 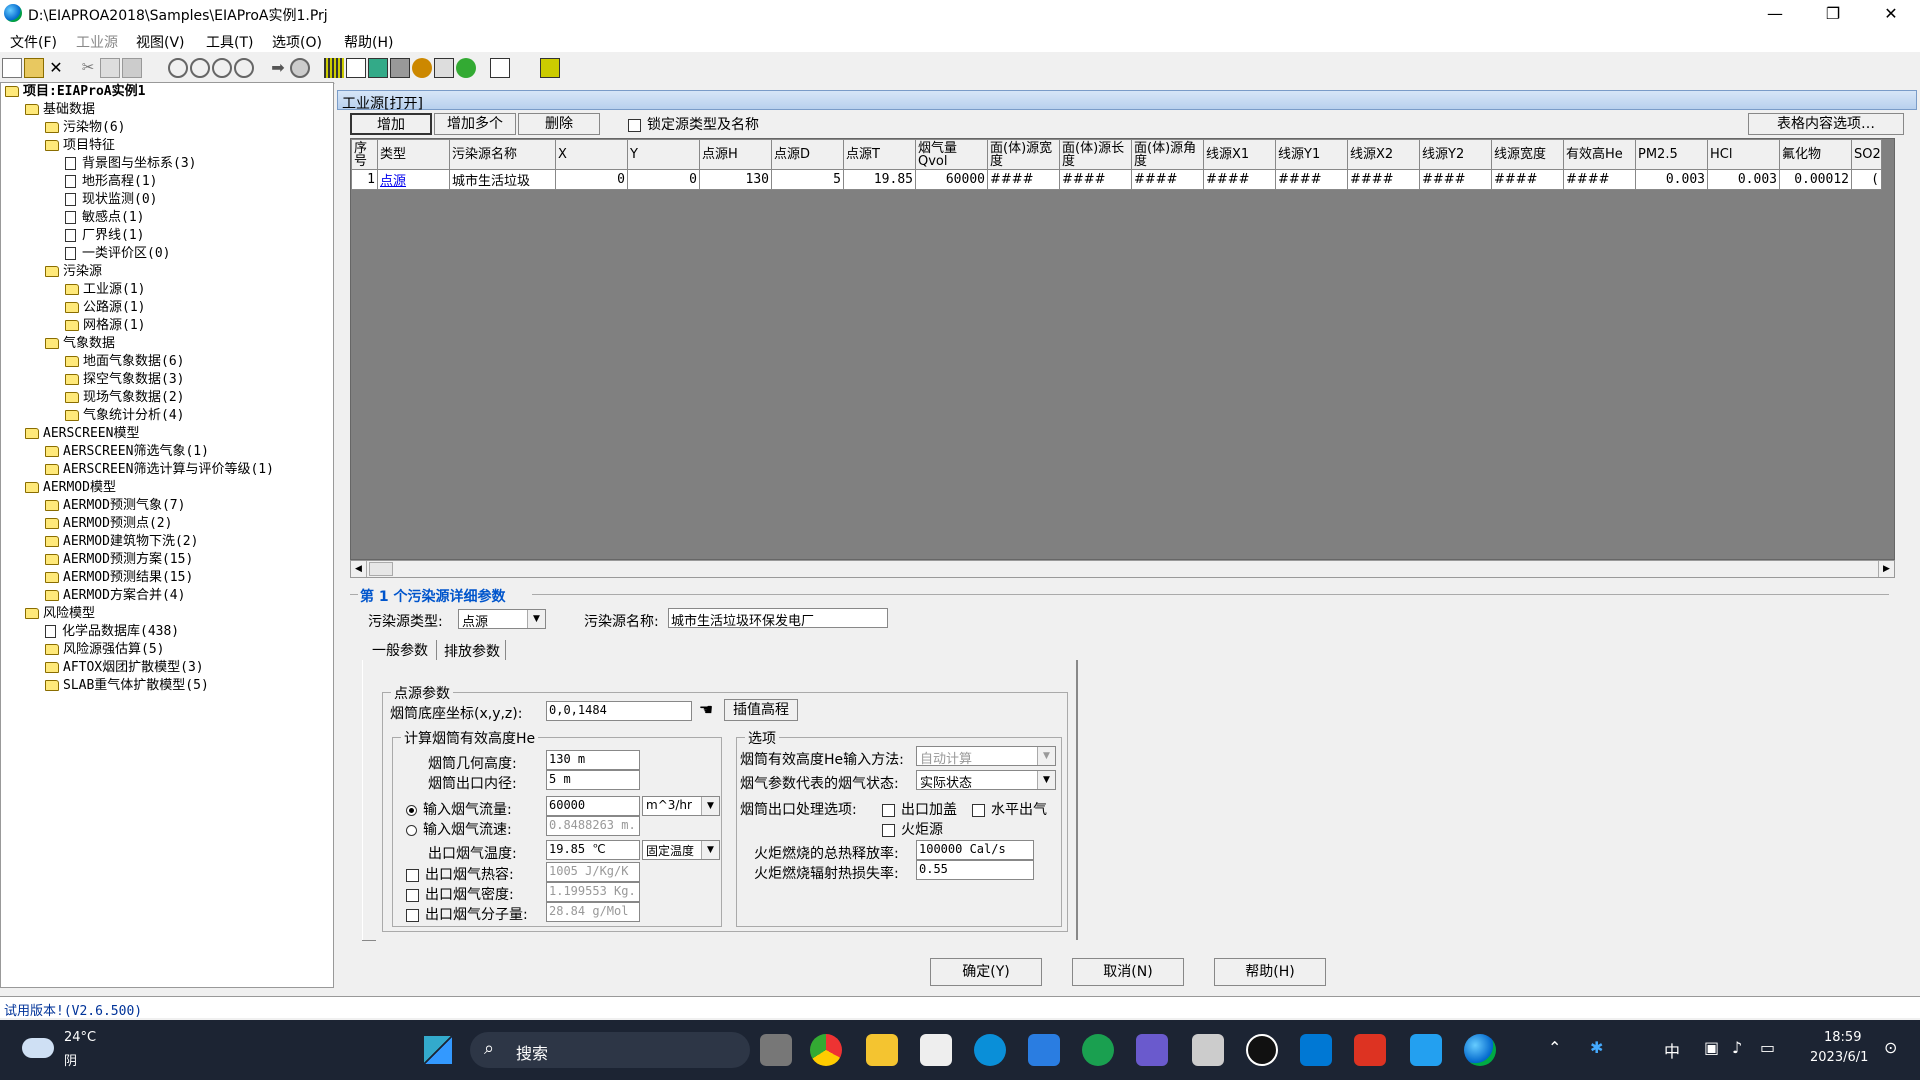 I want to click on column-header: 面(体)源长度, so click(x=1095, y=154).